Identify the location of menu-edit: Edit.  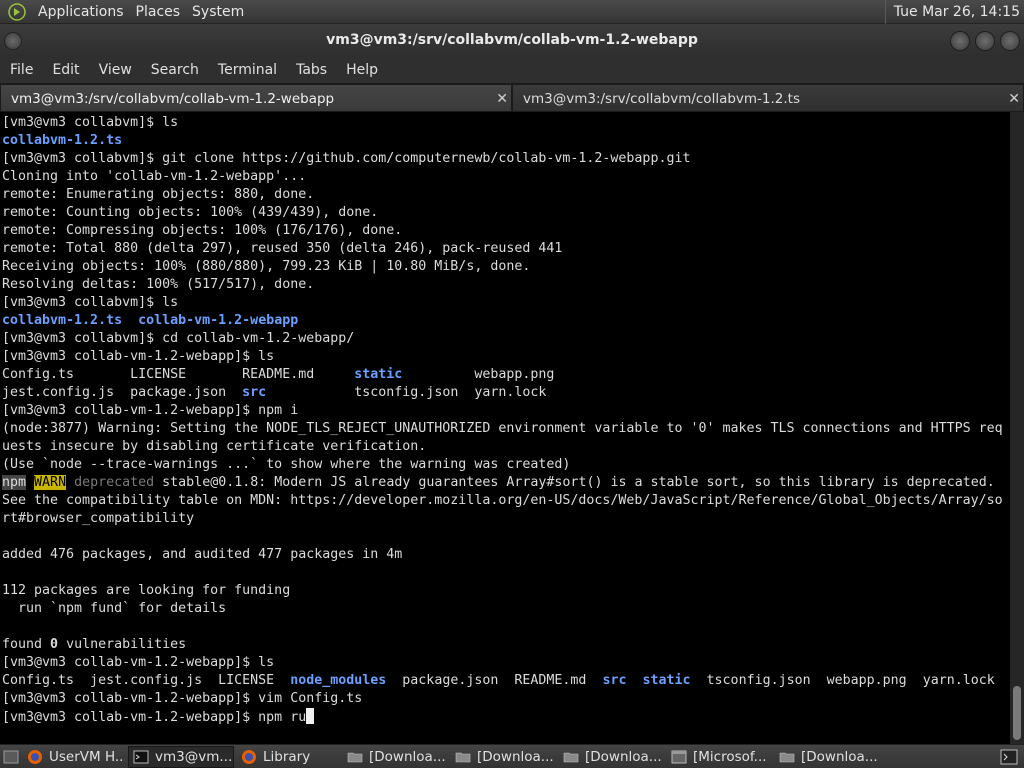
(65, 70).